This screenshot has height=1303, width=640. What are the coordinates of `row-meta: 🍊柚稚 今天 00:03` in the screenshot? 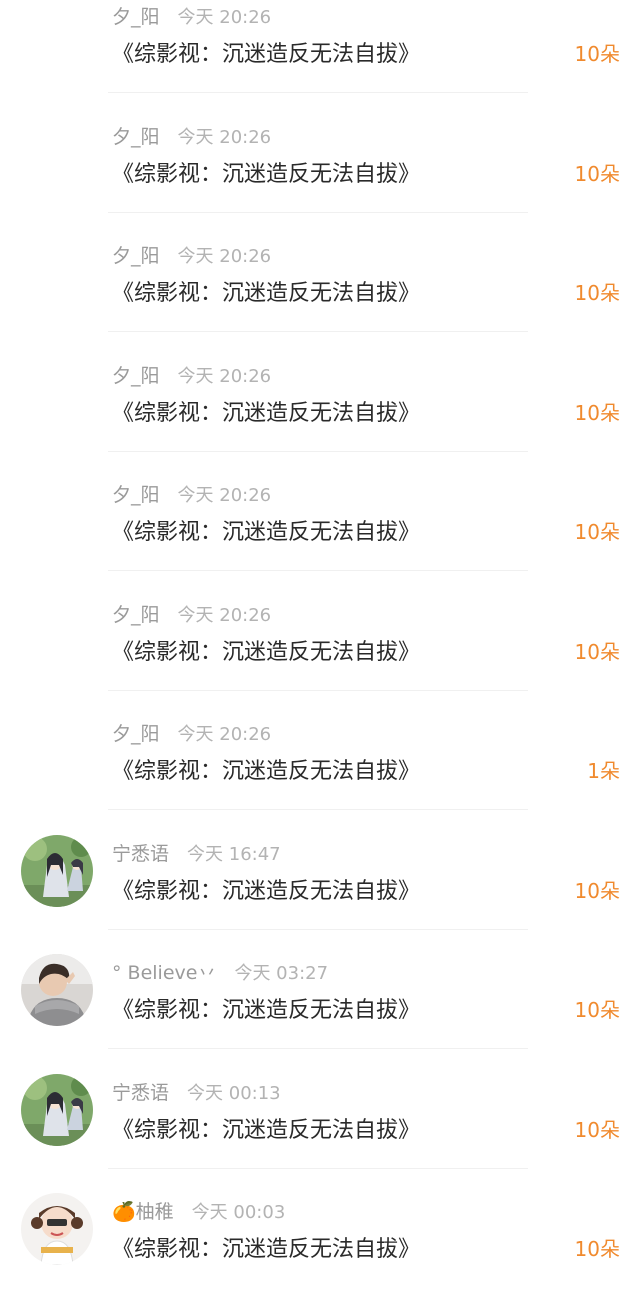 It's located at (198, 1210).